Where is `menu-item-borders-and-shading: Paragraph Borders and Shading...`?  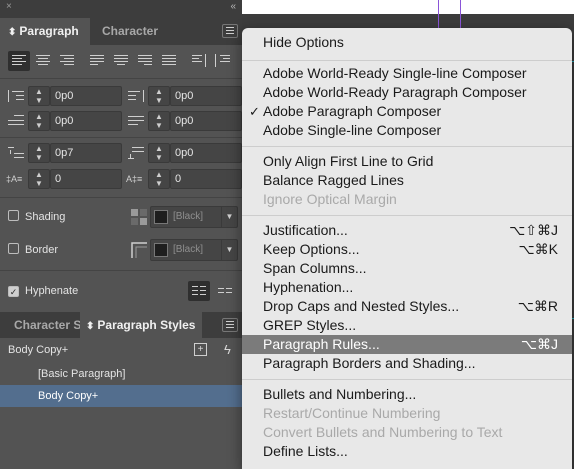 menu-item-borders-and-shading: Paragraph Borders and Shading... is located at coordinates (407, 363).